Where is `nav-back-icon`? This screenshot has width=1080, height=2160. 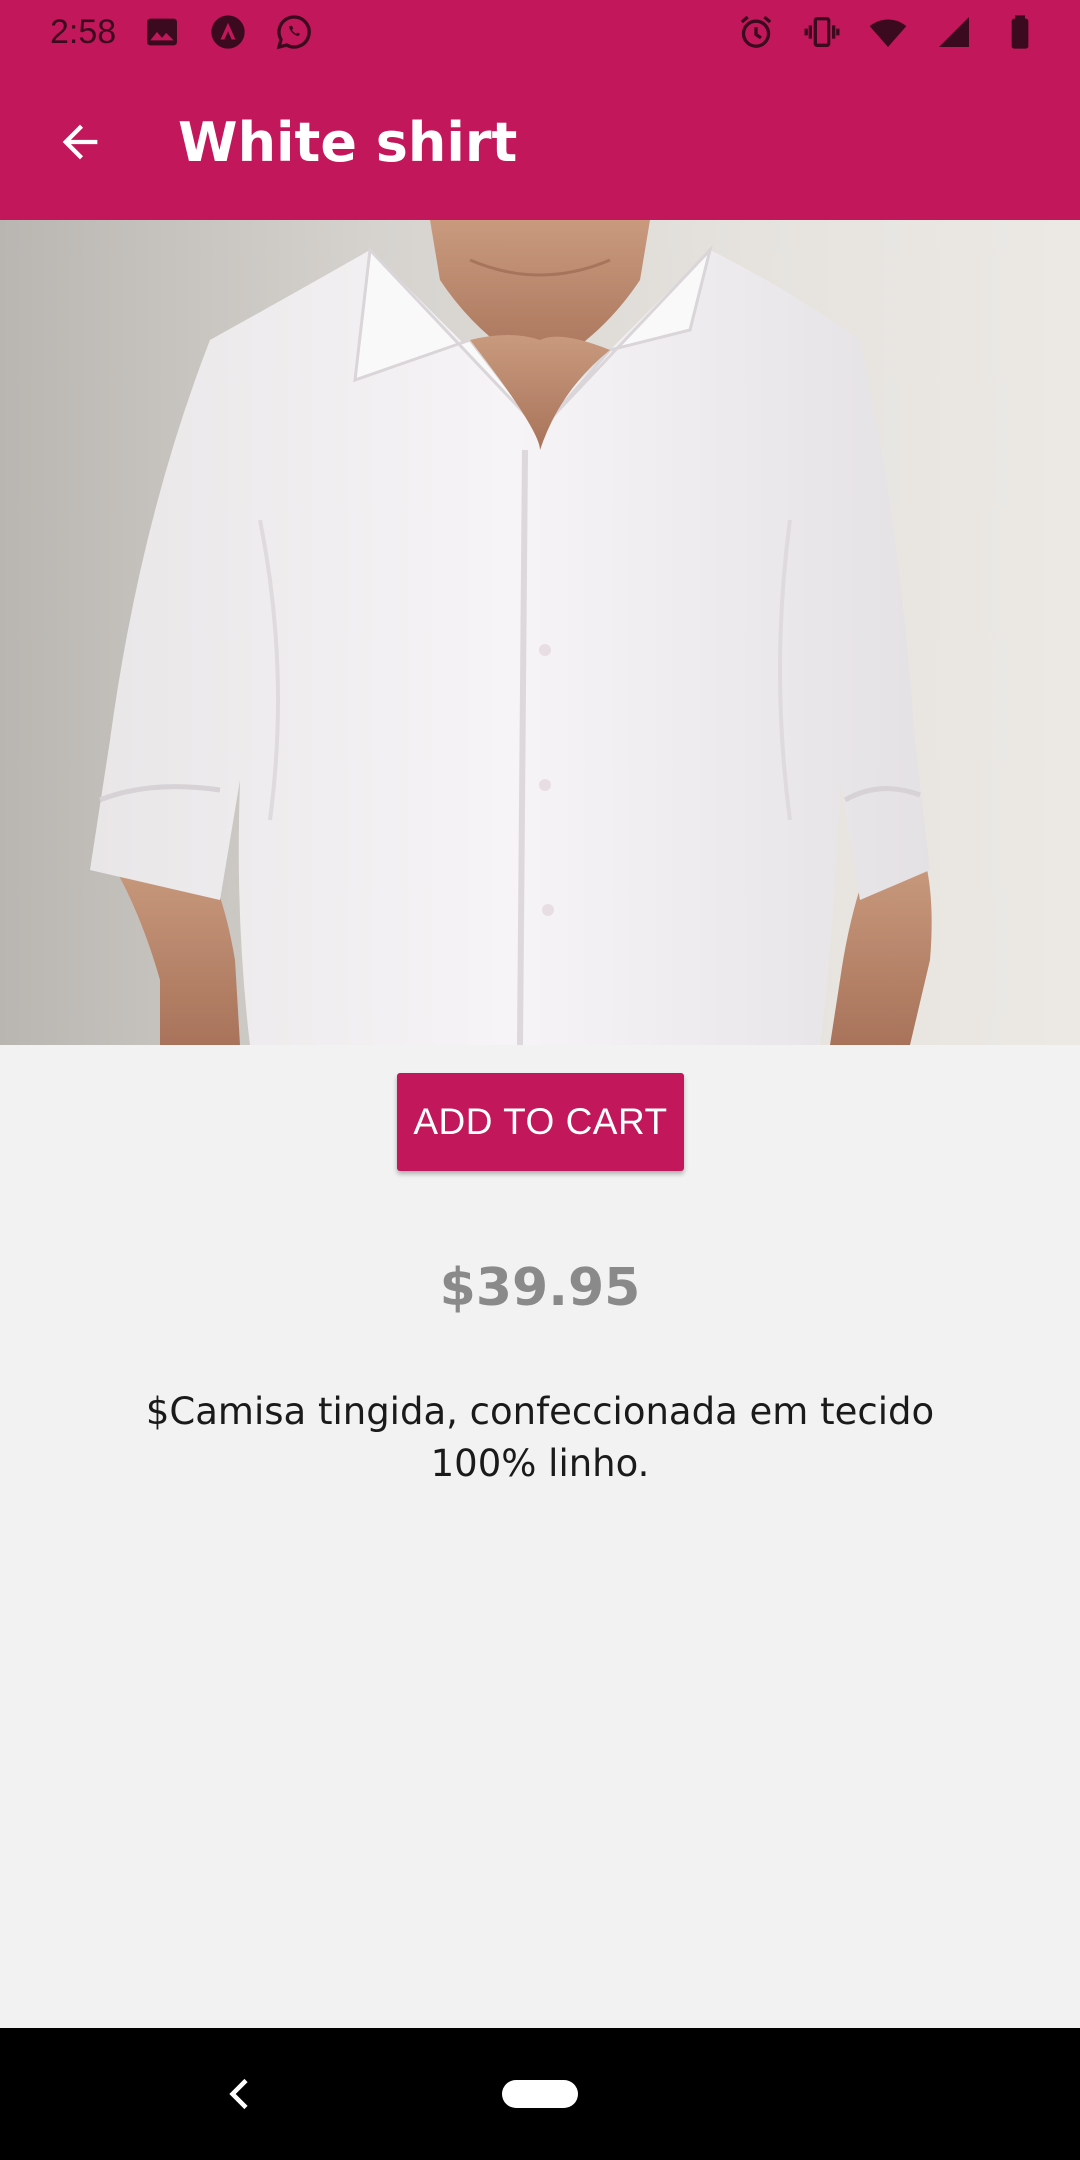 nav-back-icon is located at coordinates (238, 2094).